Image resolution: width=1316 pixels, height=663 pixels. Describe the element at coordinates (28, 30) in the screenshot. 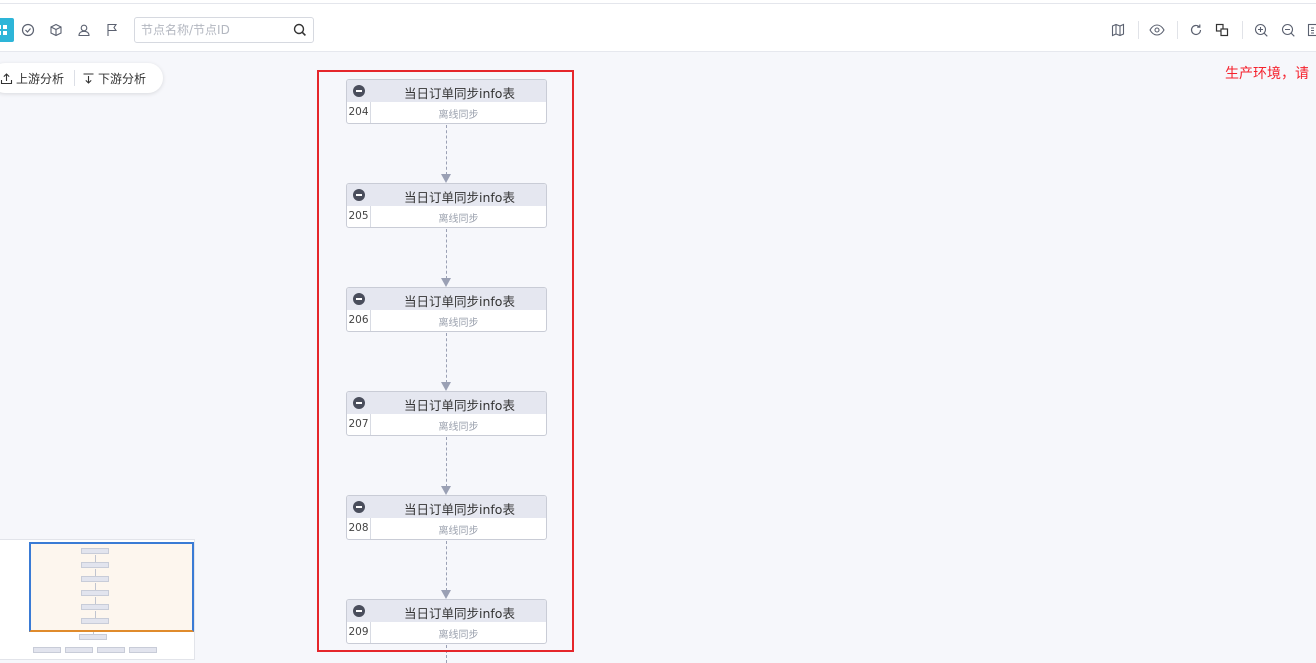

I see `check-circle-icon` at that location.